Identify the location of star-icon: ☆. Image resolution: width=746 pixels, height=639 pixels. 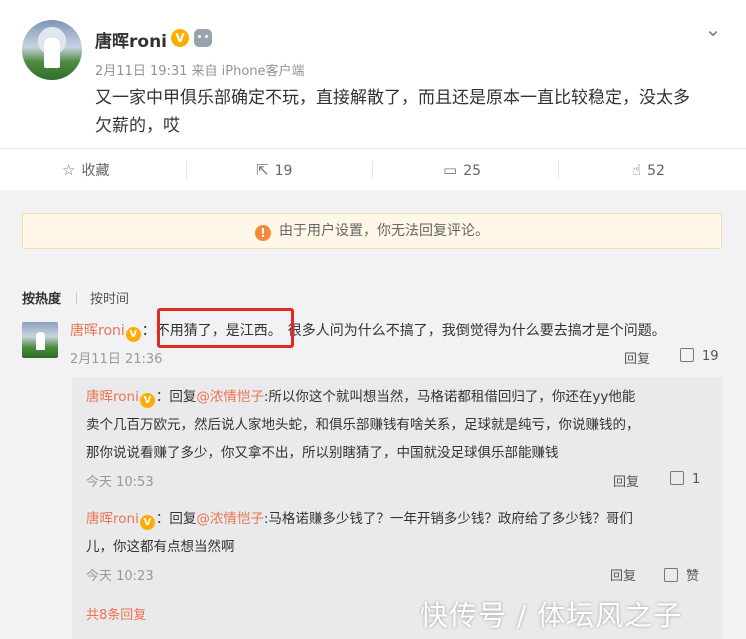
(69, 170).